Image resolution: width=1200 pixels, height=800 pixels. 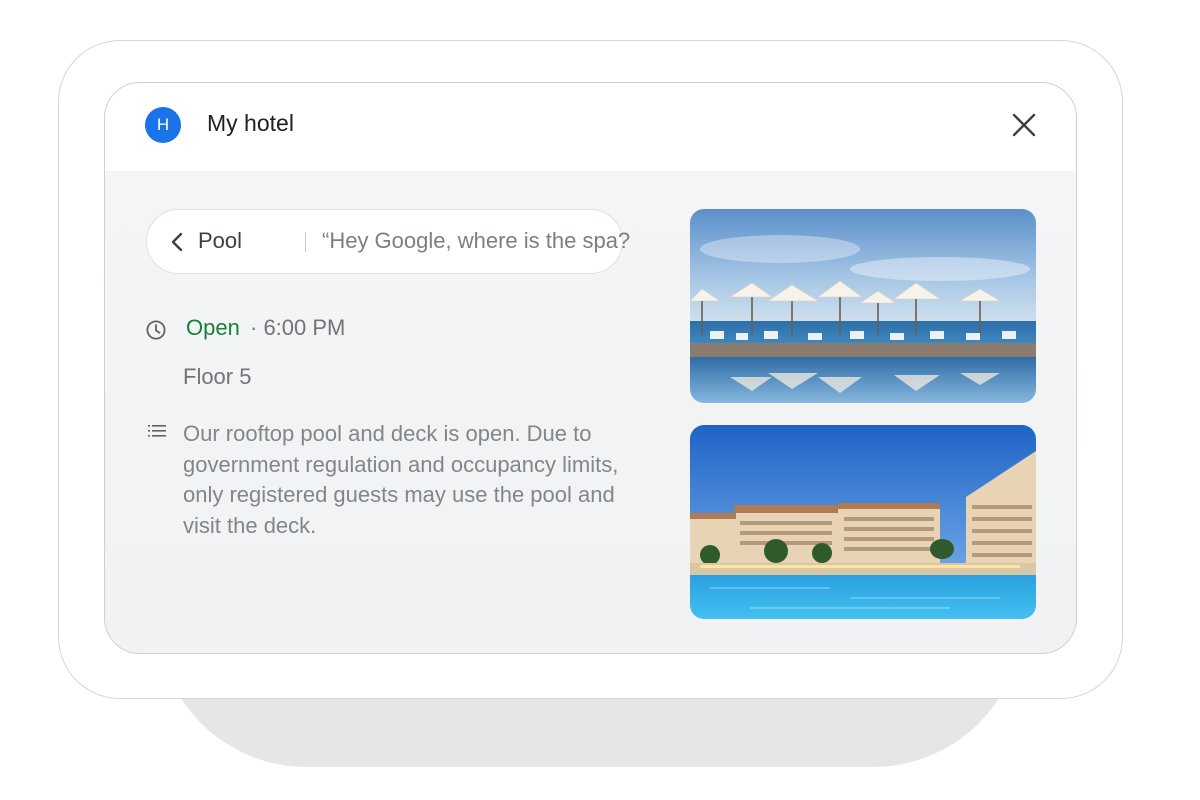 I want to click on chip-title: Pool, so click(x=220, y=240).